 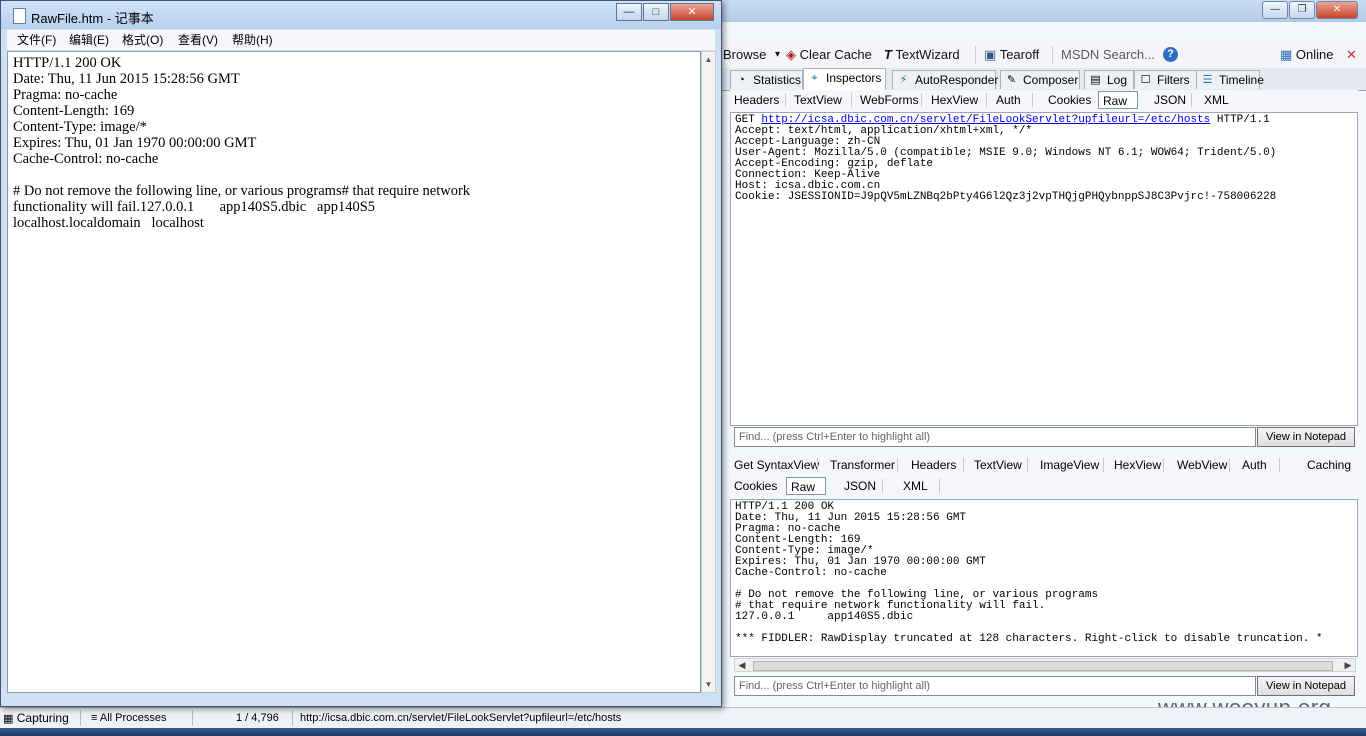 I want to click on resp-tab-hexview: HexView, so click(x=1137, y=465).